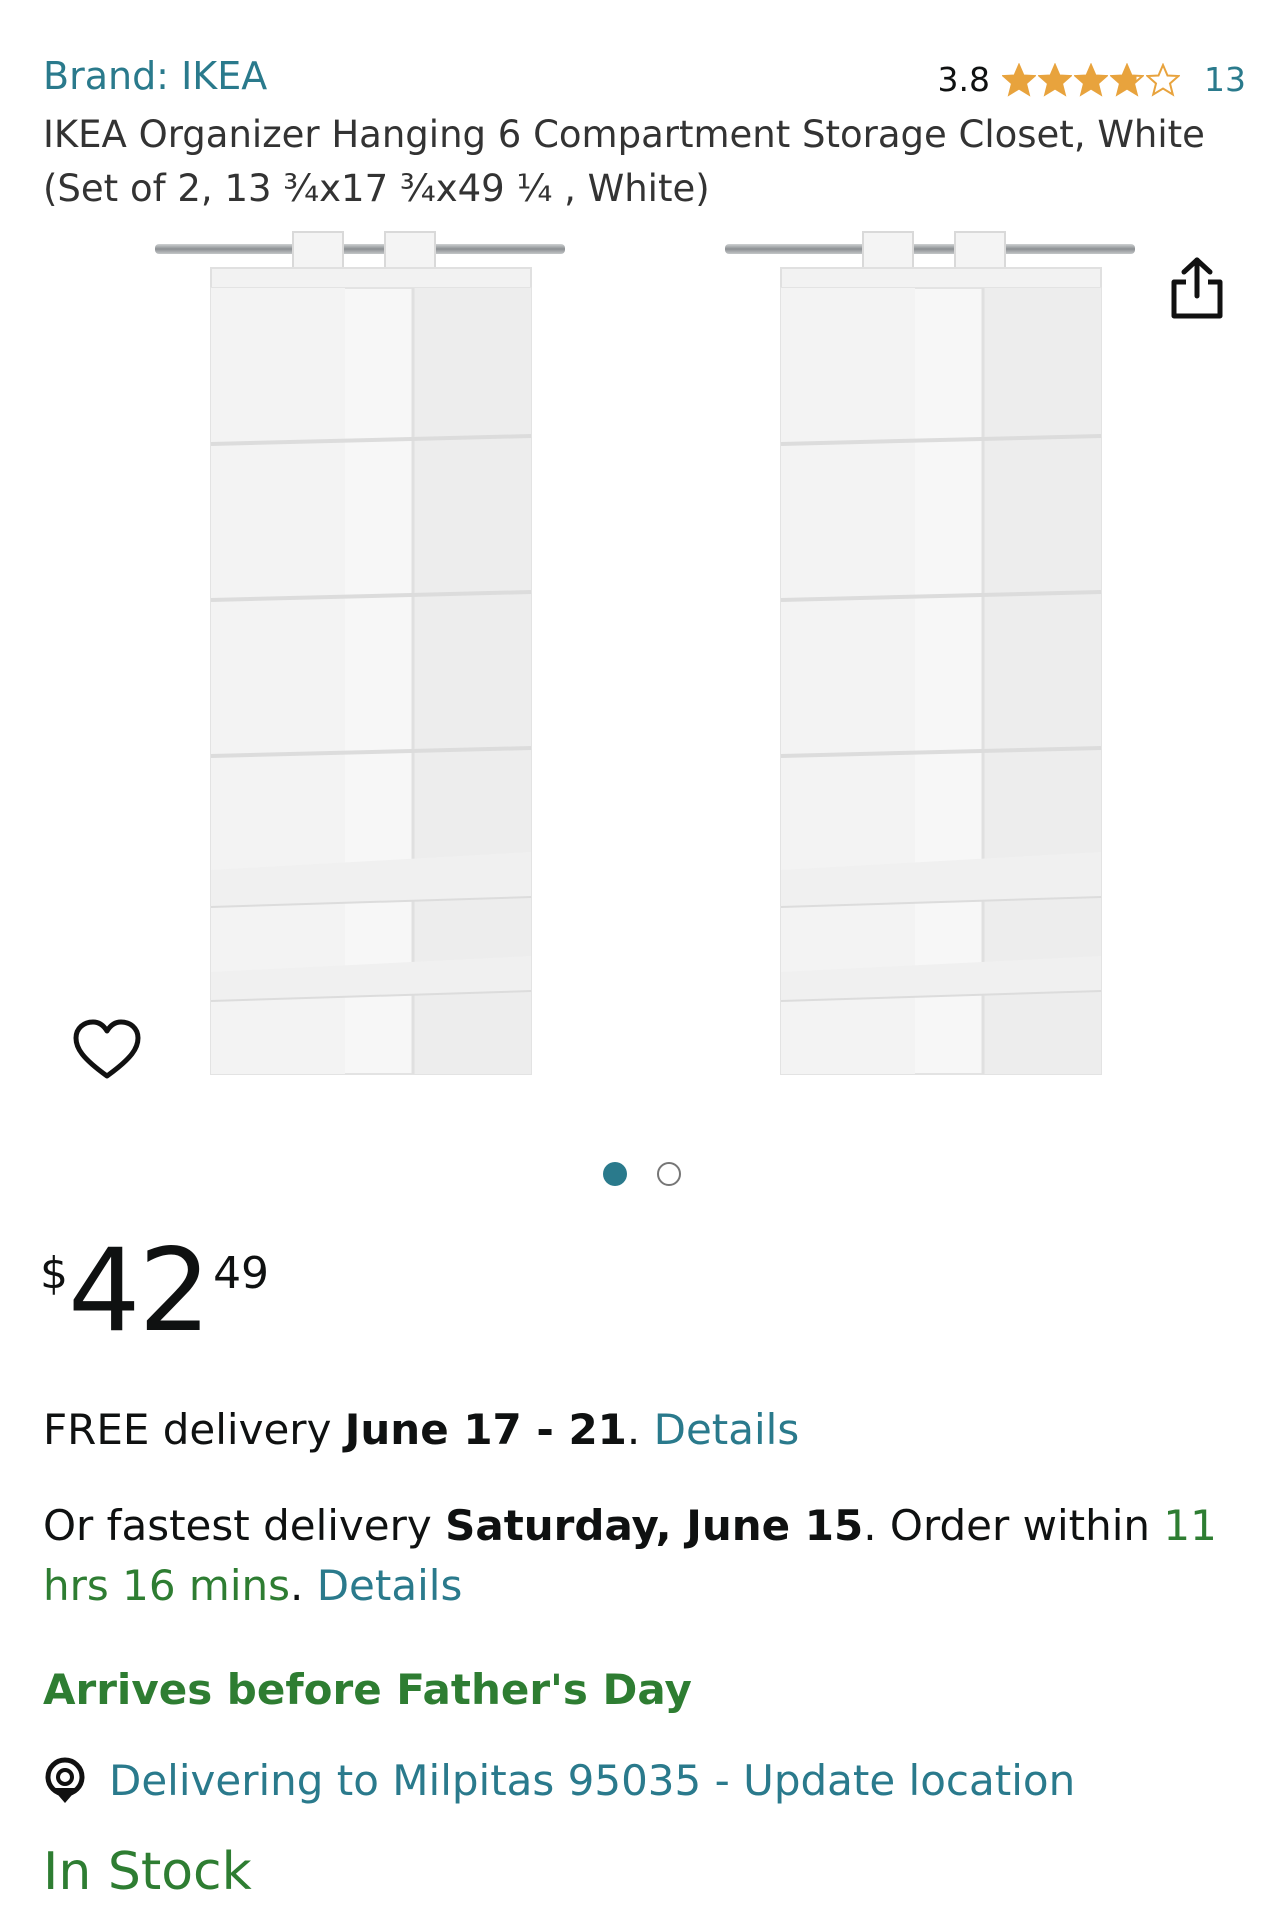  I want to click on fast-delivery-date: Saturday, June 15, so click(654, 1525).